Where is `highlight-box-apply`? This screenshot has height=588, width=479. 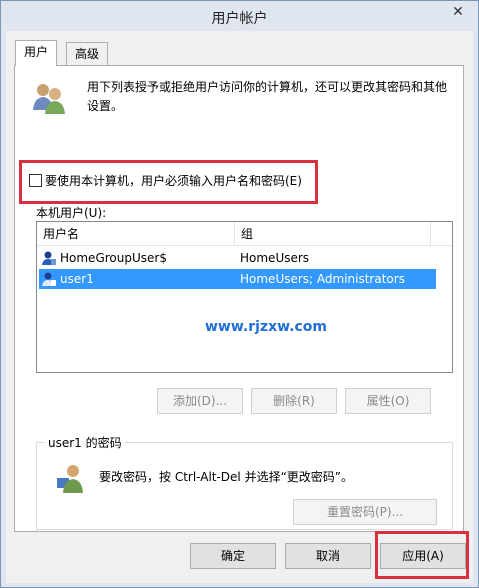 highlight-box-apply is located at coordinates (422, 555).